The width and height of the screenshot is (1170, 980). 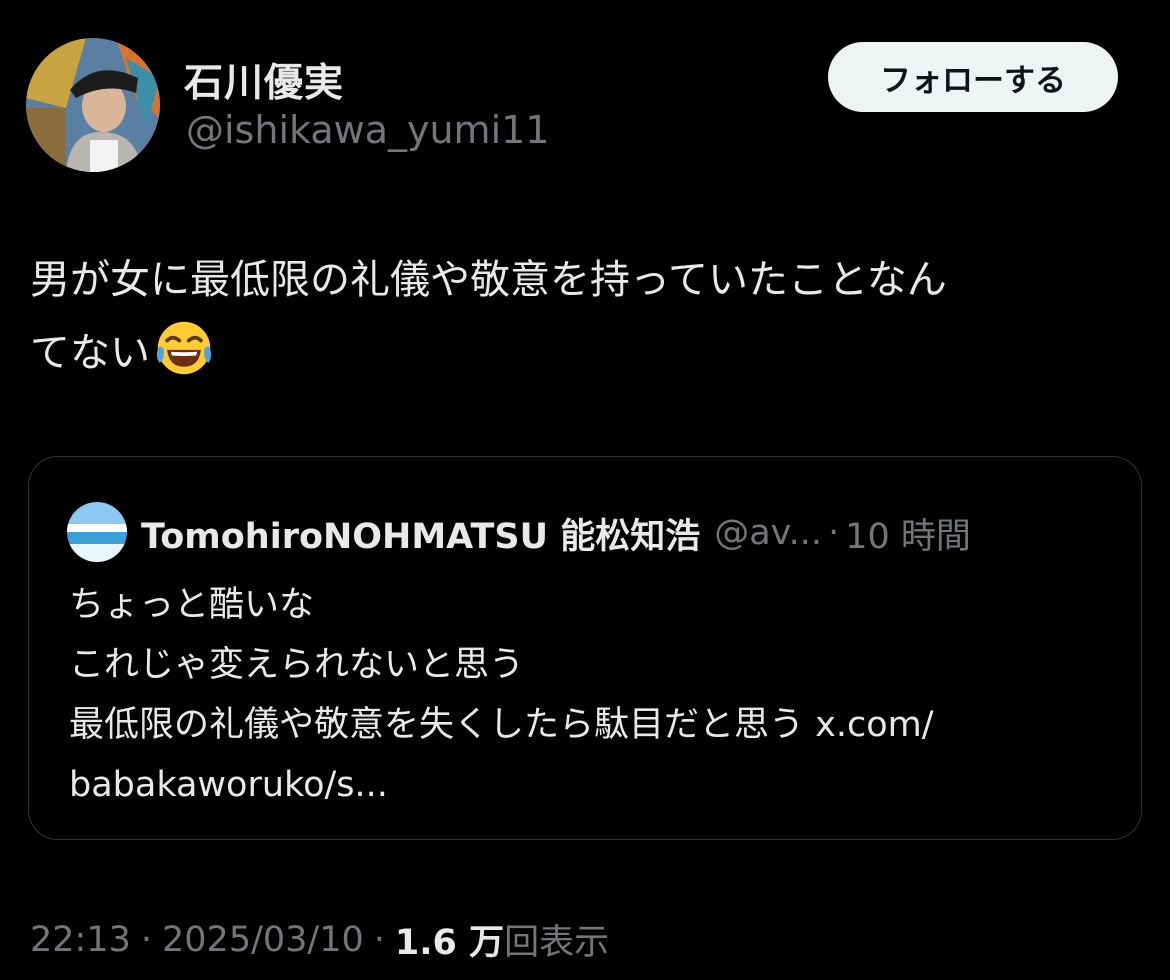 I want to click on views-label: 回表示, so click(x=557, y=943).